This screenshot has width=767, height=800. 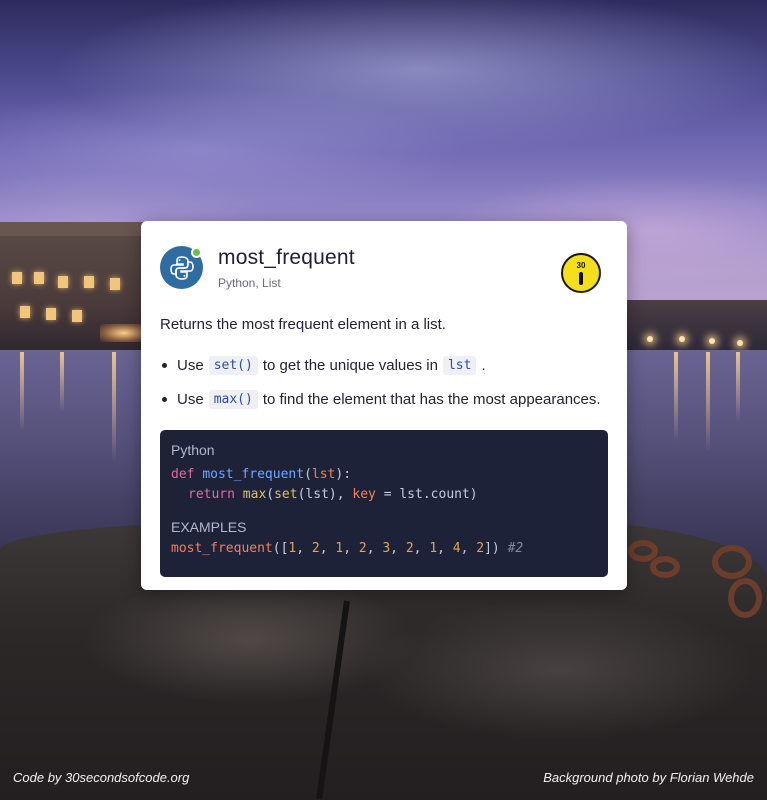 What do you see at coordinates (515, 548) in the screenshot?
I see `example-result-comment: #2` at bounding box center [515, 548].